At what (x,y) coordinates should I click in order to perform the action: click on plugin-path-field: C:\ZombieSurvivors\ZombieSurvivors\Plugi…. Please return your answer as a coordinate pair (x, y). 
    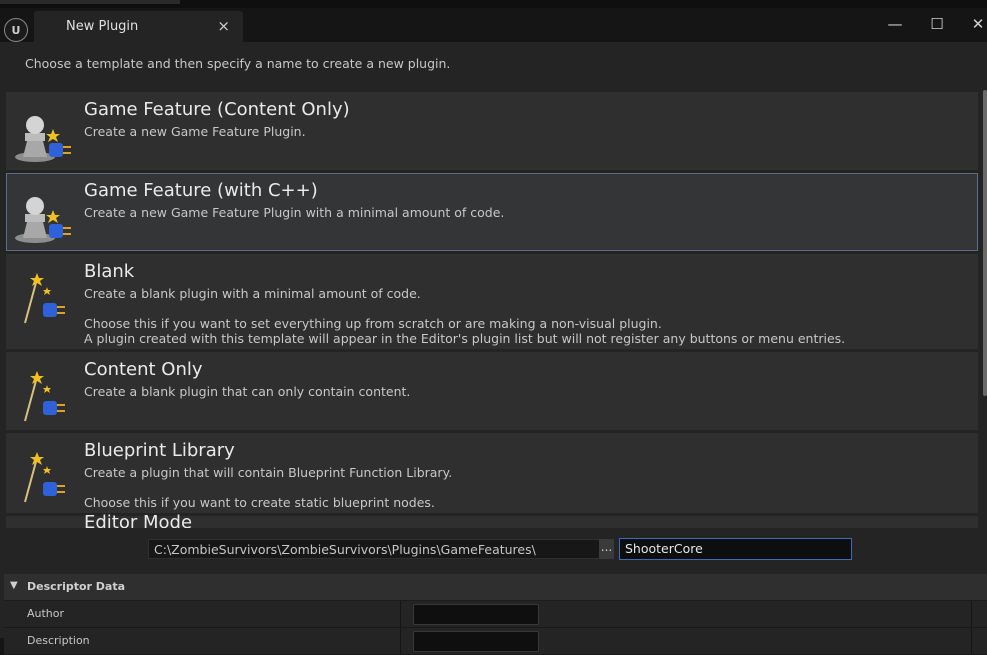
    Looking at the image, I should click on (374, 549).